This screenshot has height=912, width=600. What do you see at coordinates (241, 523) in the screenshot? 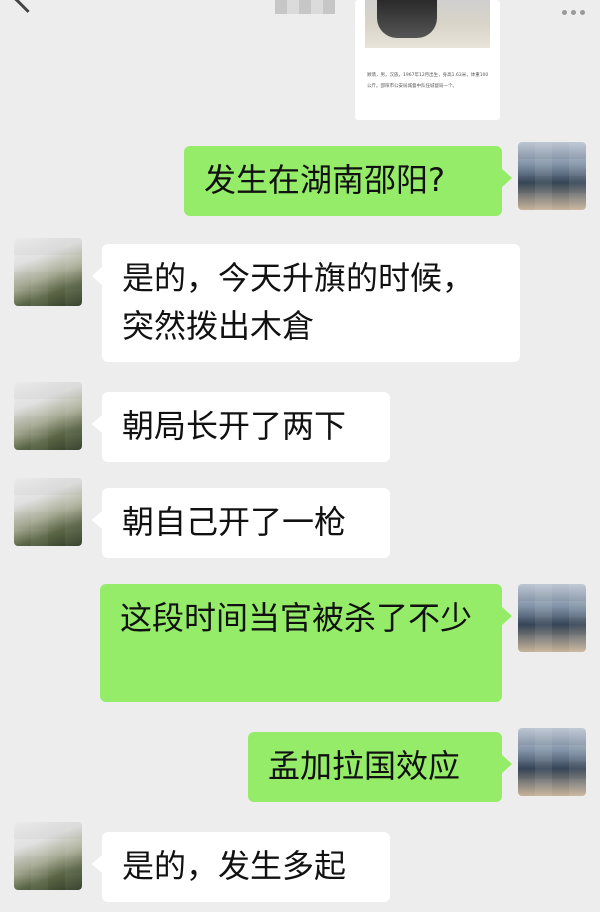
I see `message-bubble-received: 朝自己开了一枪` at bounding box center [241, 523].